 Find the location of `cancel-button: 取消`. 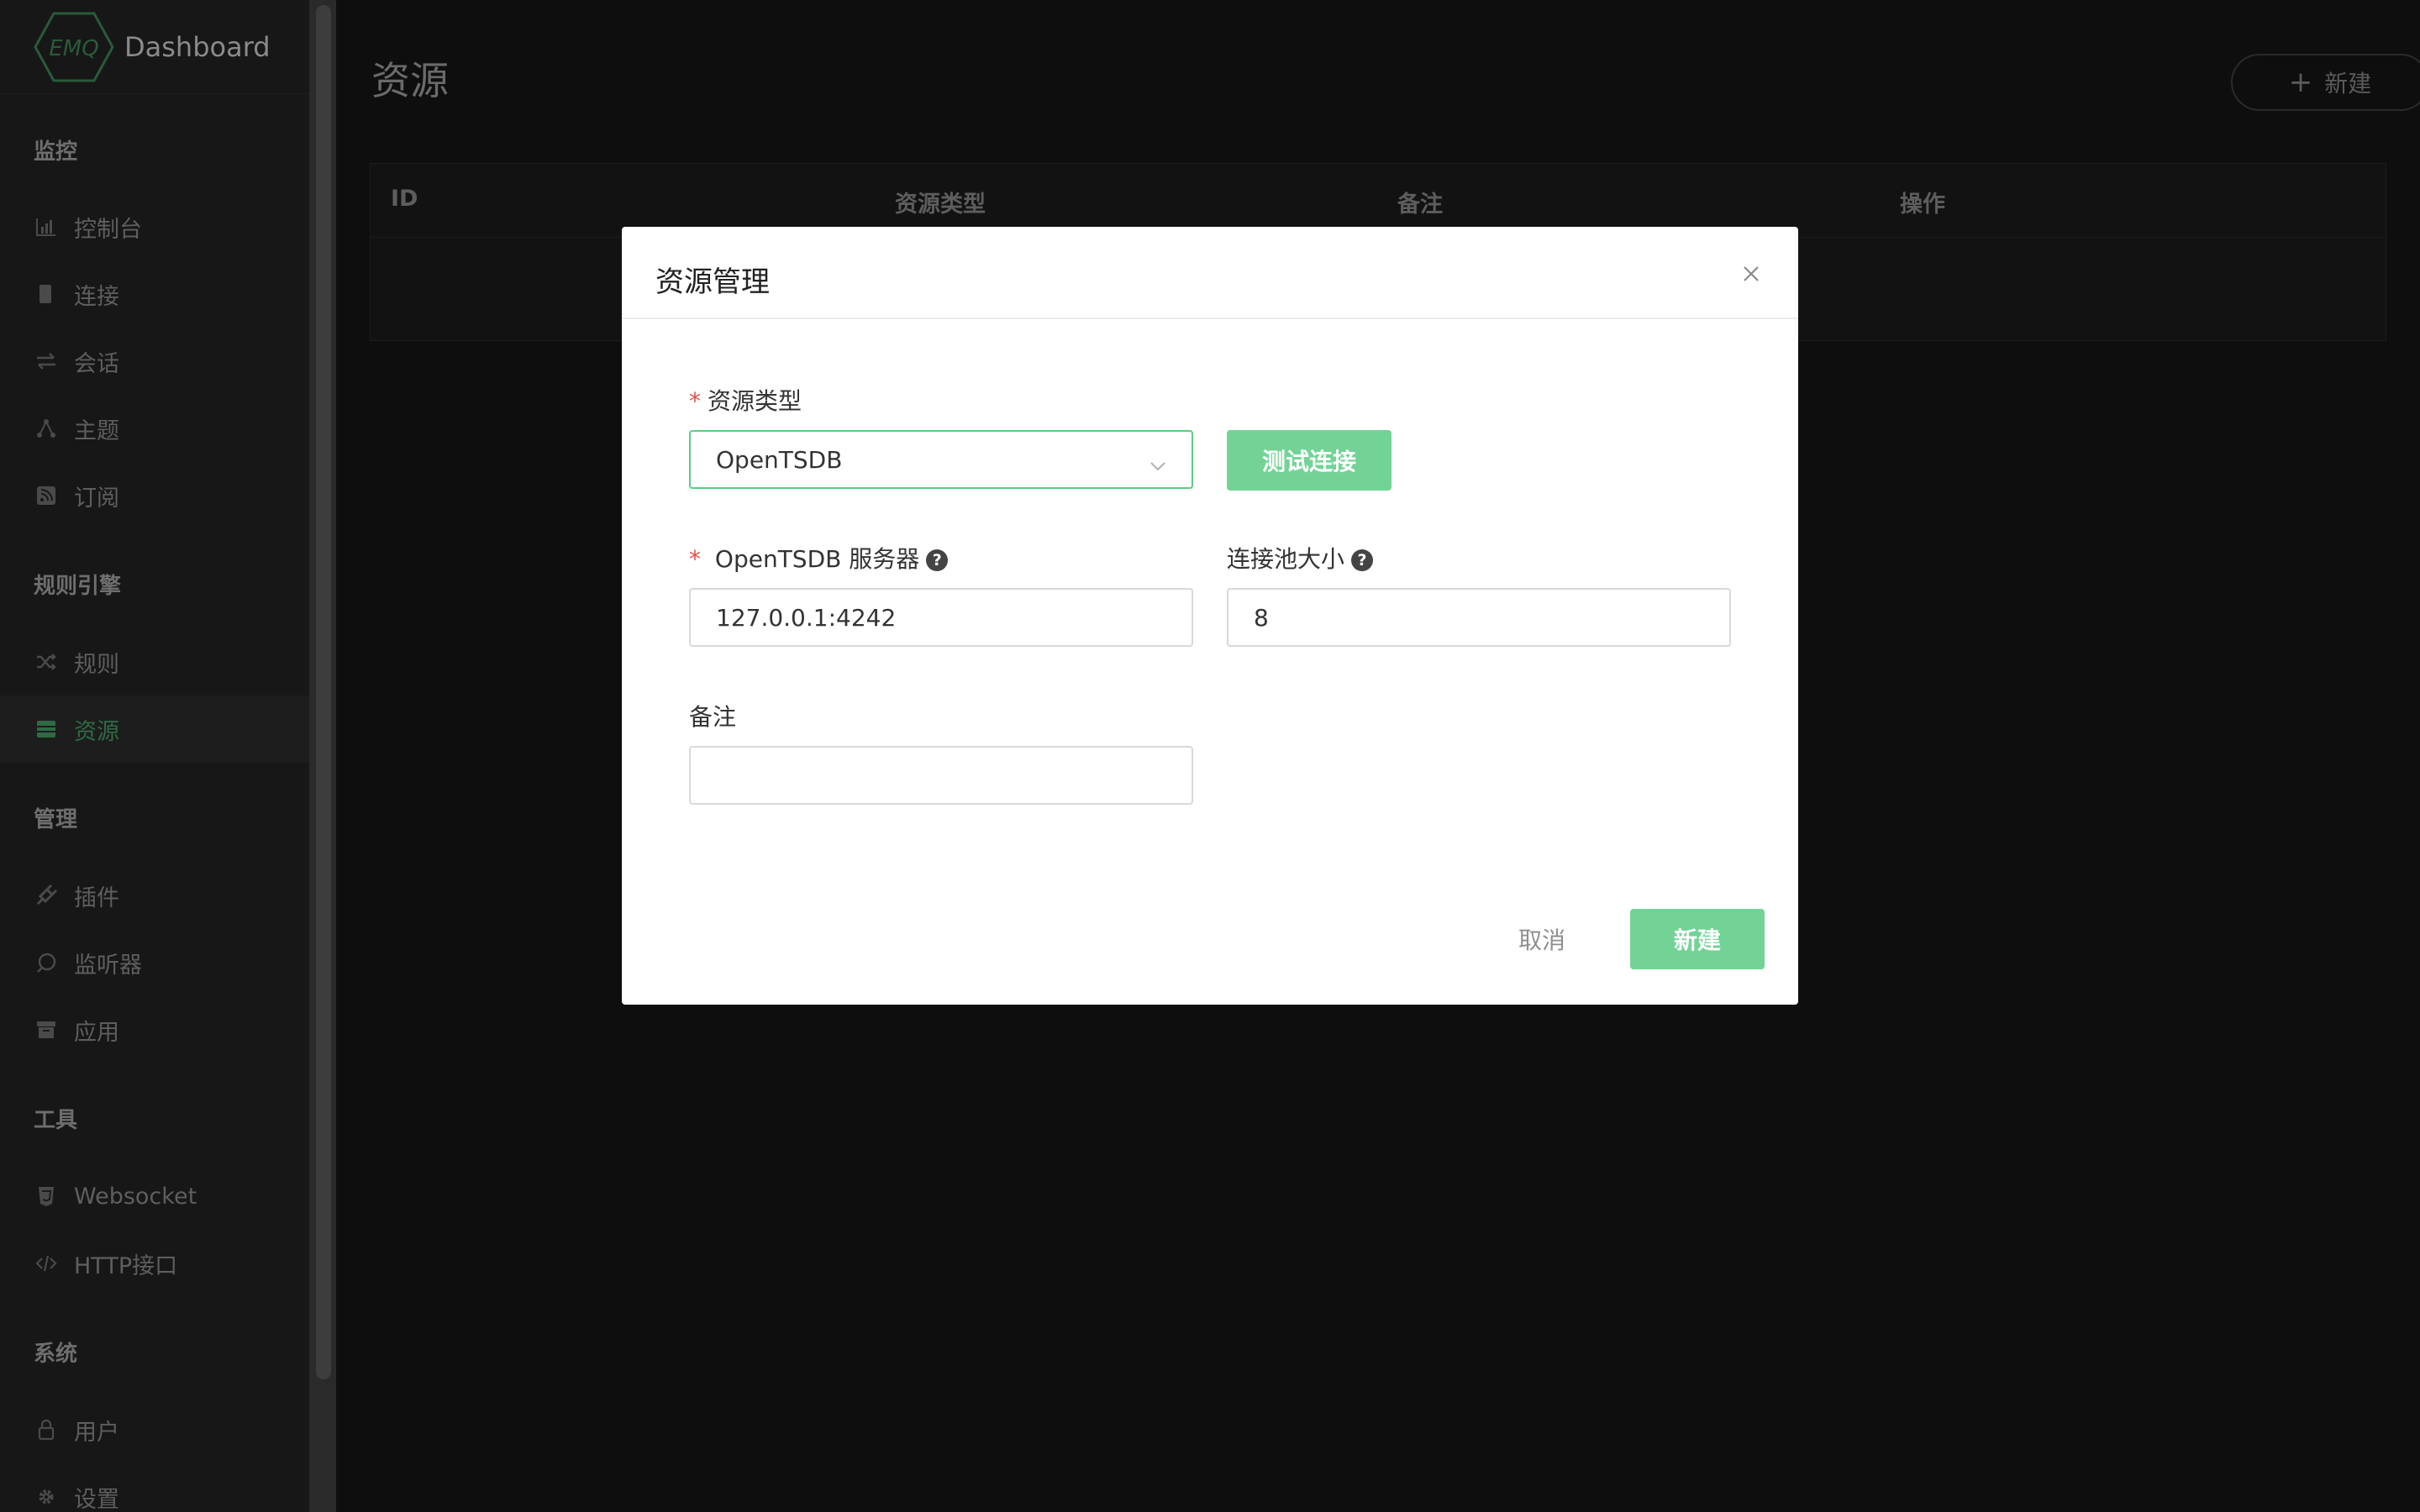

cancel-button: 取消 is located at coordinates (1542, 939).